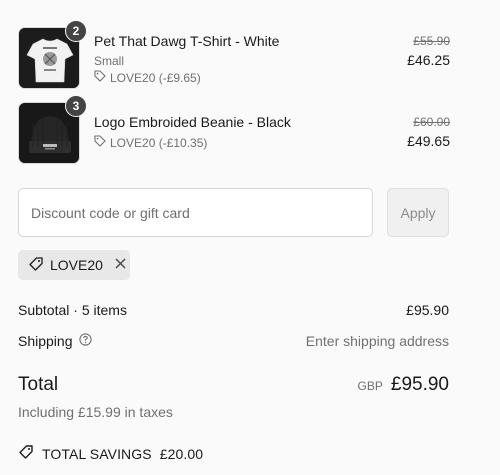 The height and width of the screenshot is (475, 500). Describe the element at coordinates (120, 265) in the screenshot. I see `close-icon` at that location.